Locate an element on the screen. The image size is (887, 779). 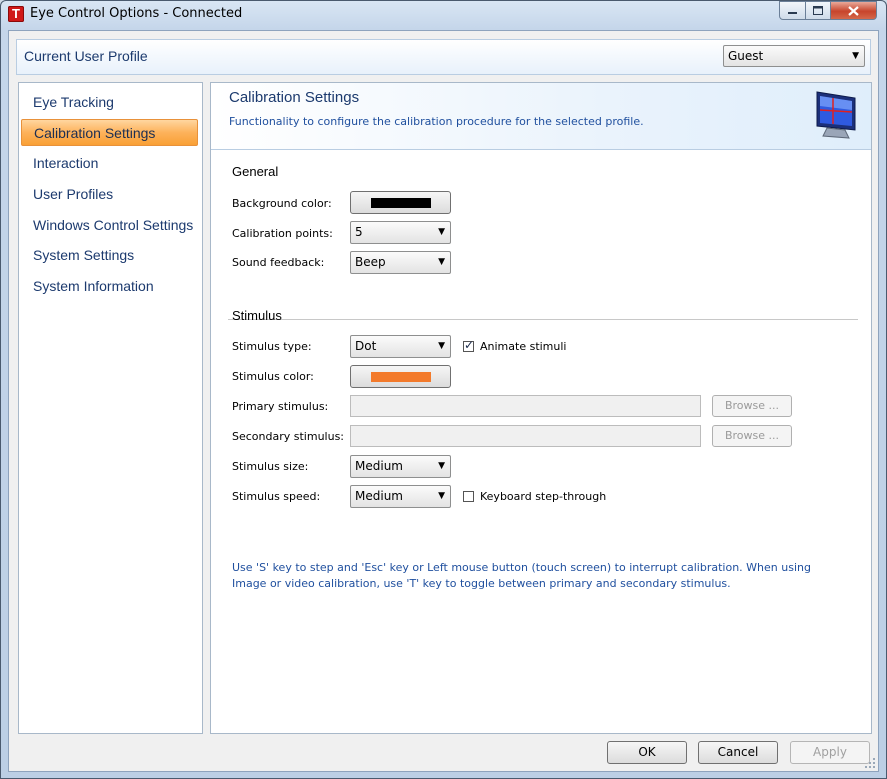
sound-feedback-select: Beep ▼ is located at coordinates (400, 262).